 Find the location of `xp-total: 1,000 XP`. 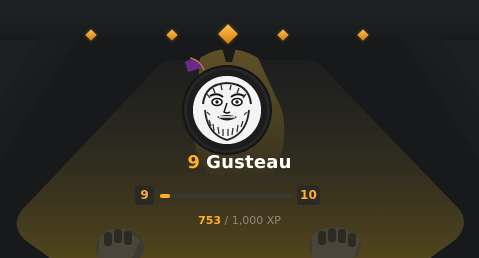

xp-total: 1,000 XP is located at coordinates (256, 220).